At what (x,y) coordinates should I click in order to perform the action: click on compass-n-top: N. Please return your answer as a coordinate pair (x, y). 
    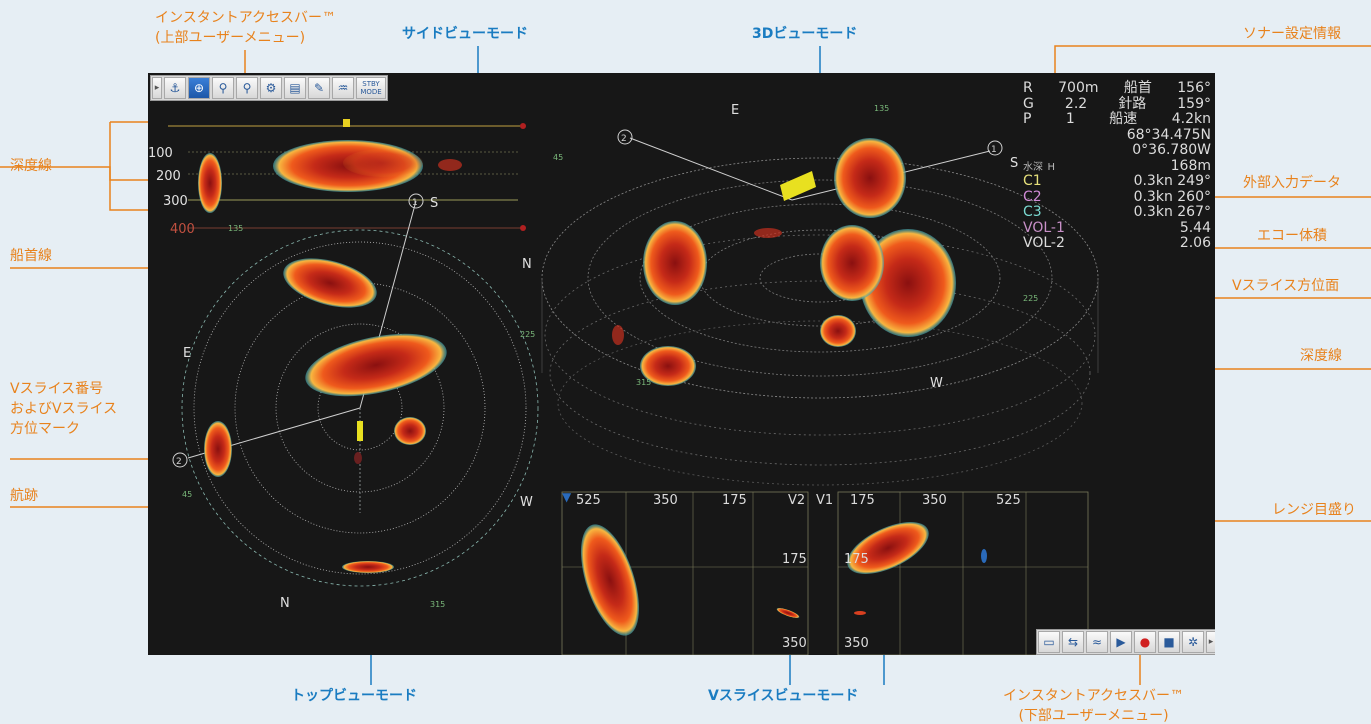
    Looking at the image, I should click on (285, 603).